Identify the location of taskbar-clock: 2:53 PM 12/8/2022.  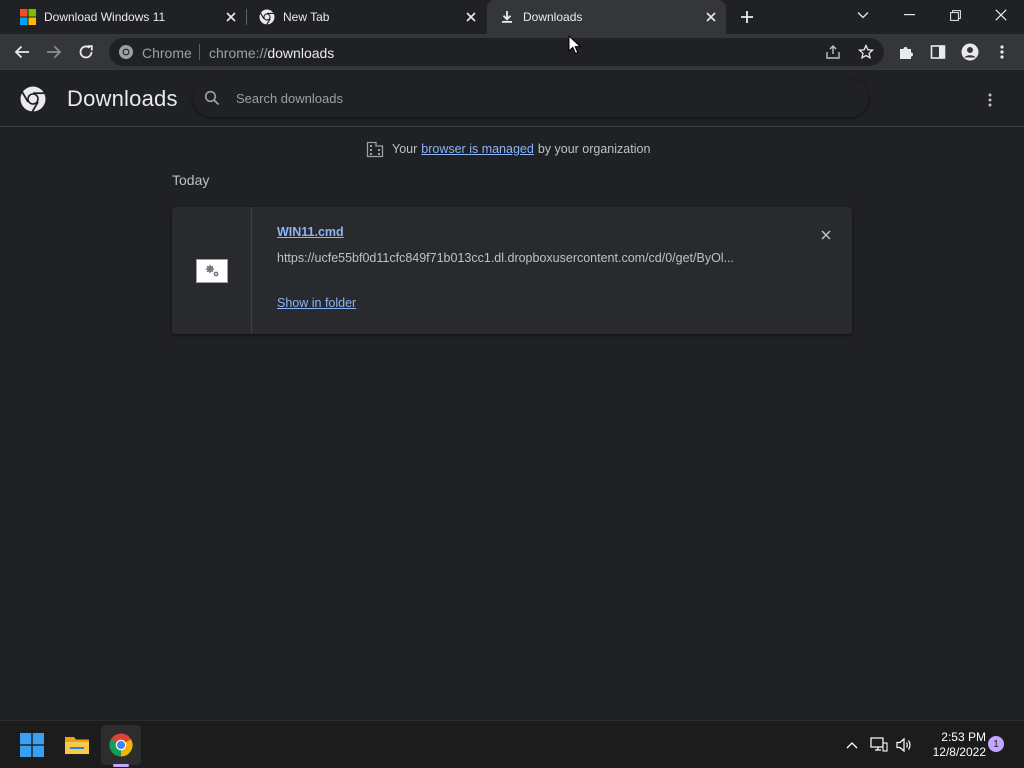
(953, 745).